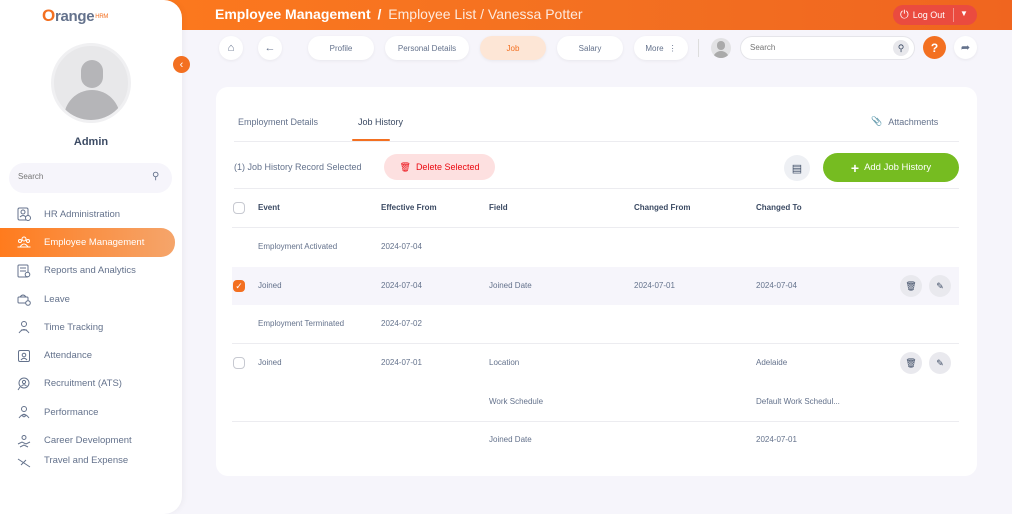 This screenshot has width=1012, height=514. I want to click on table-row: Joined Date 2024-07-01, so click(595, 441).